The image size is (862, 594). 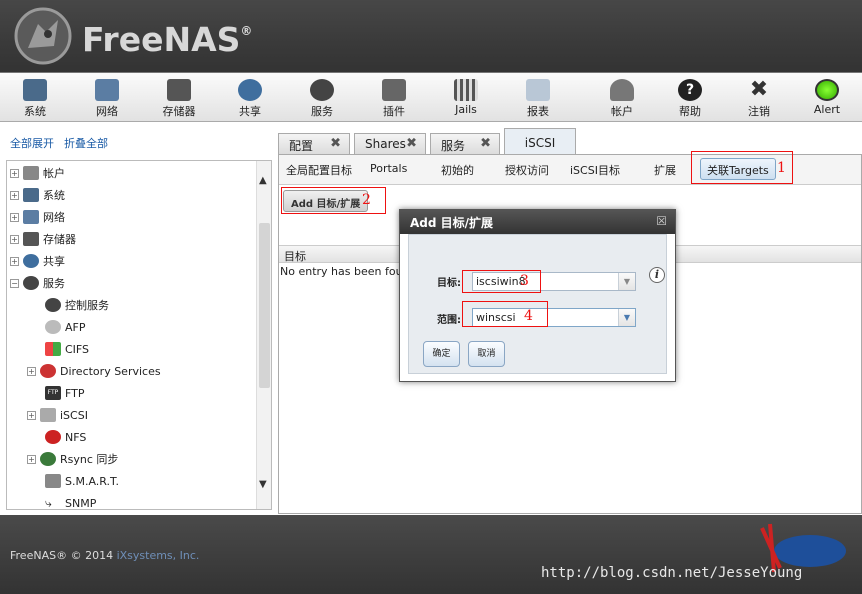 I want to click on target-label: 目标:, so click(x=449, y=283).